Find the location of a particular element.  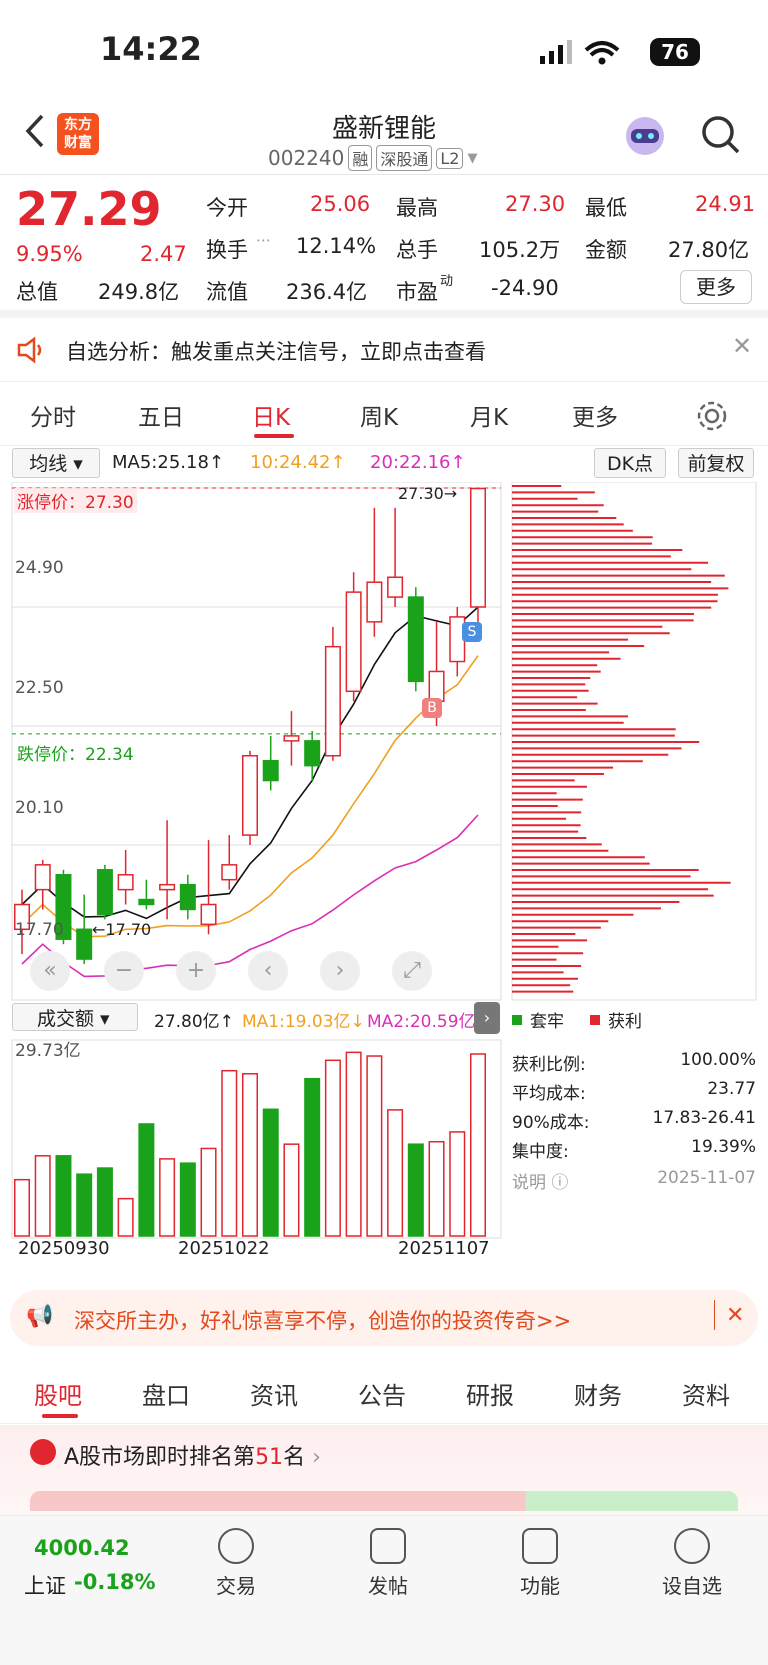

ma-select: 均线 ▾ is located at coordinates (56, 463).